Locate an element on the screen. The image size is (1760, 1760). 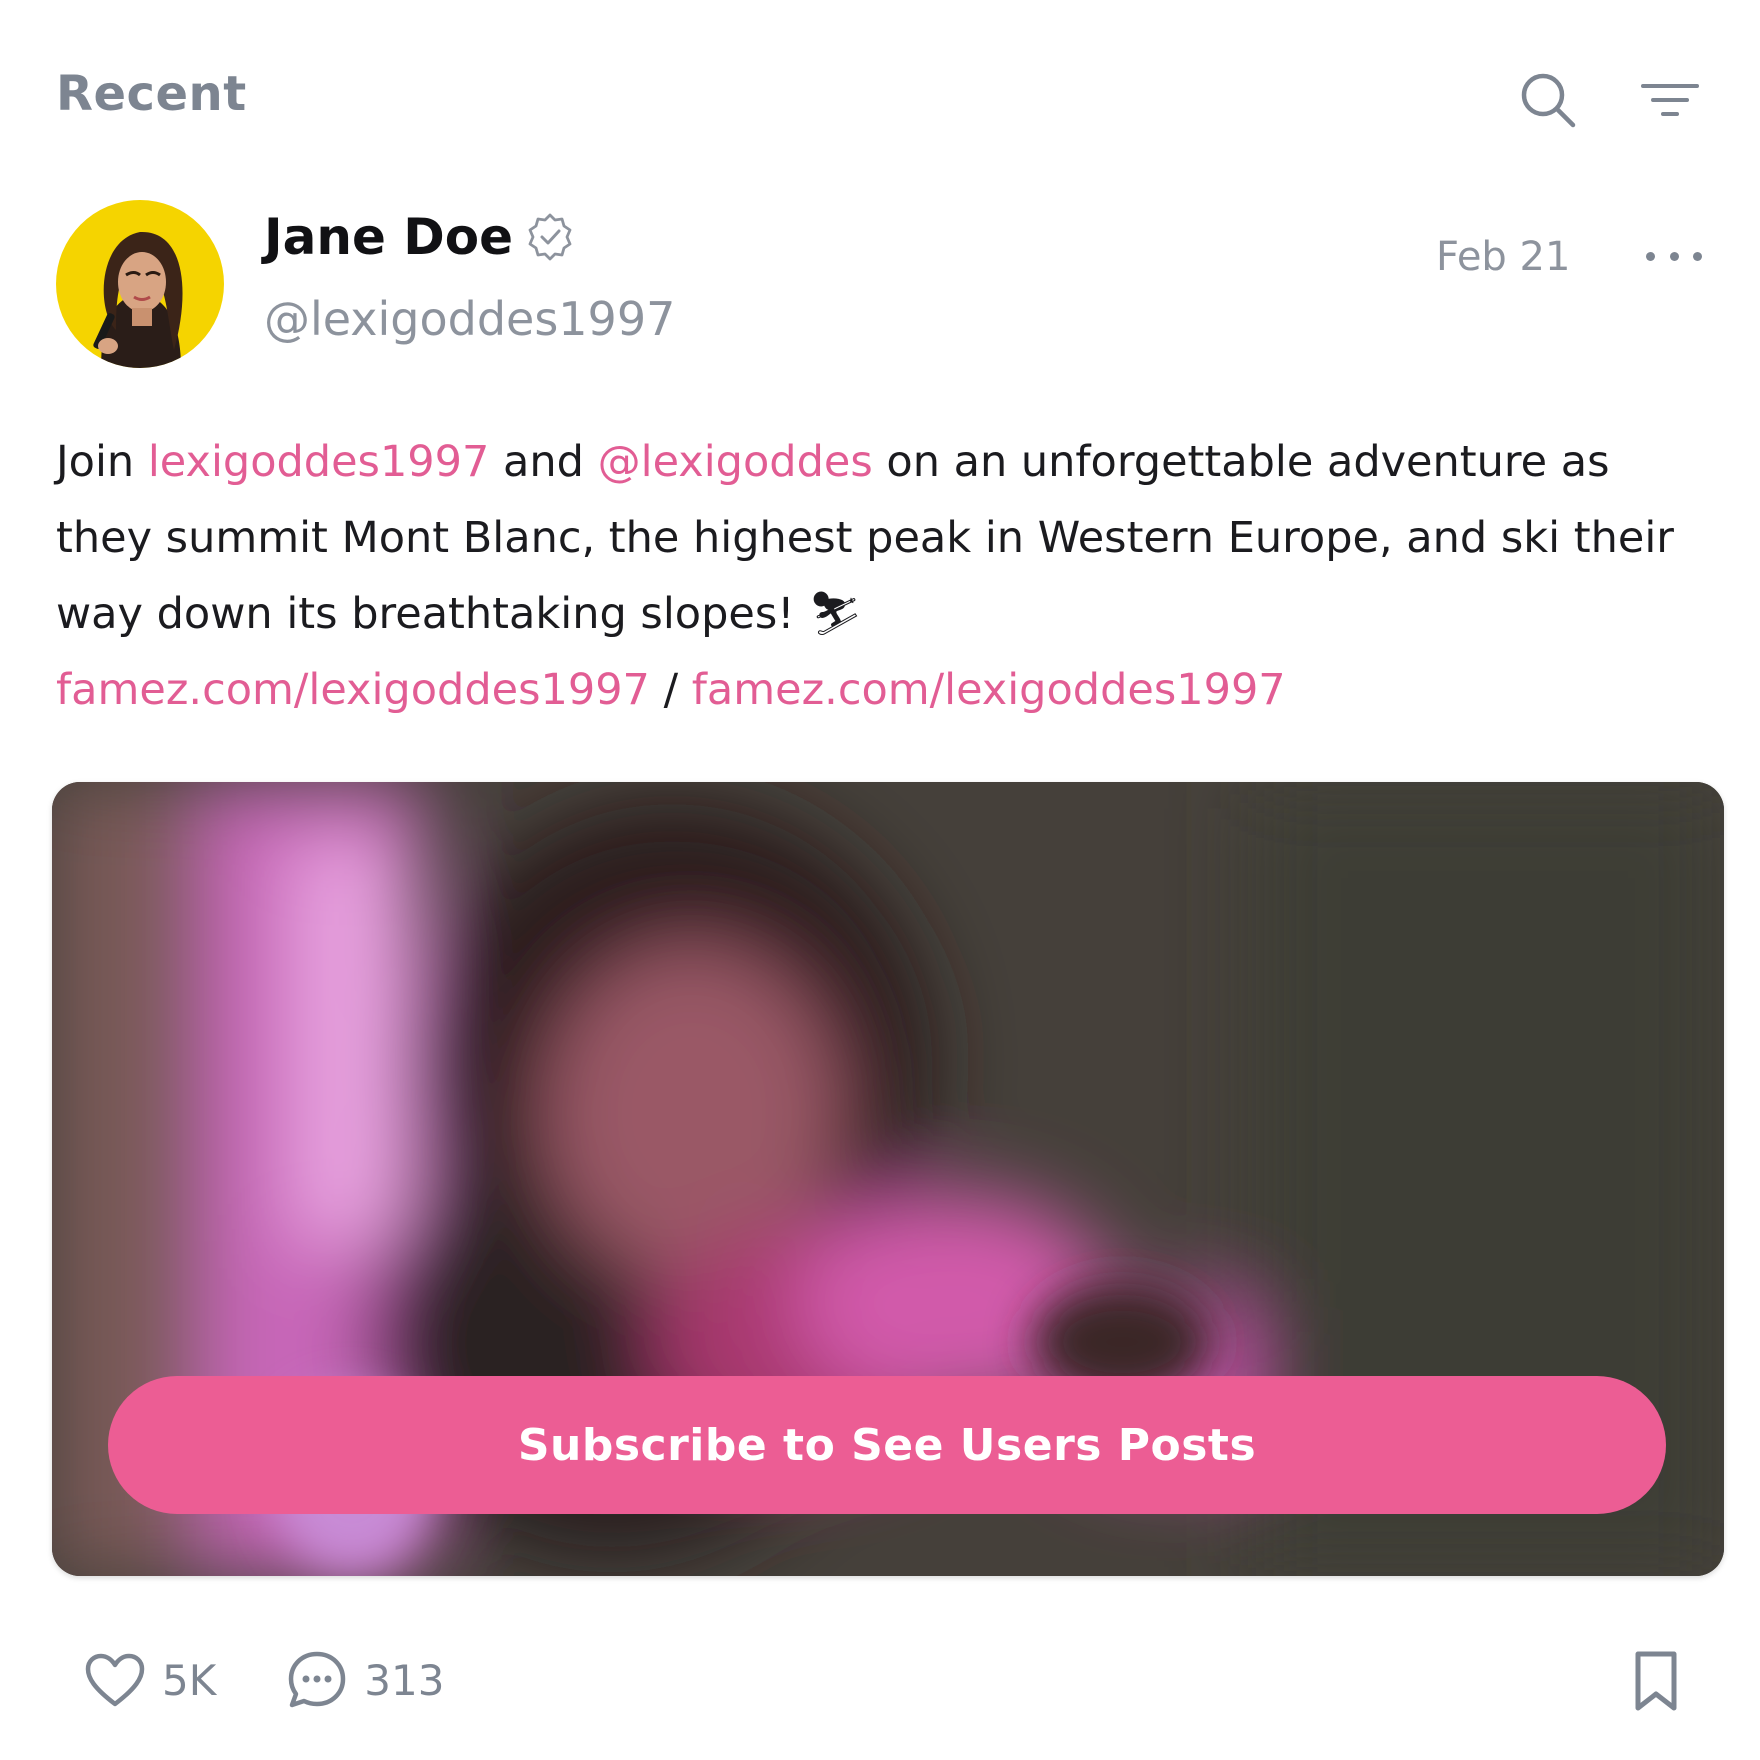
mention-link: @lexigoddes is located at coordinates (735, 462).